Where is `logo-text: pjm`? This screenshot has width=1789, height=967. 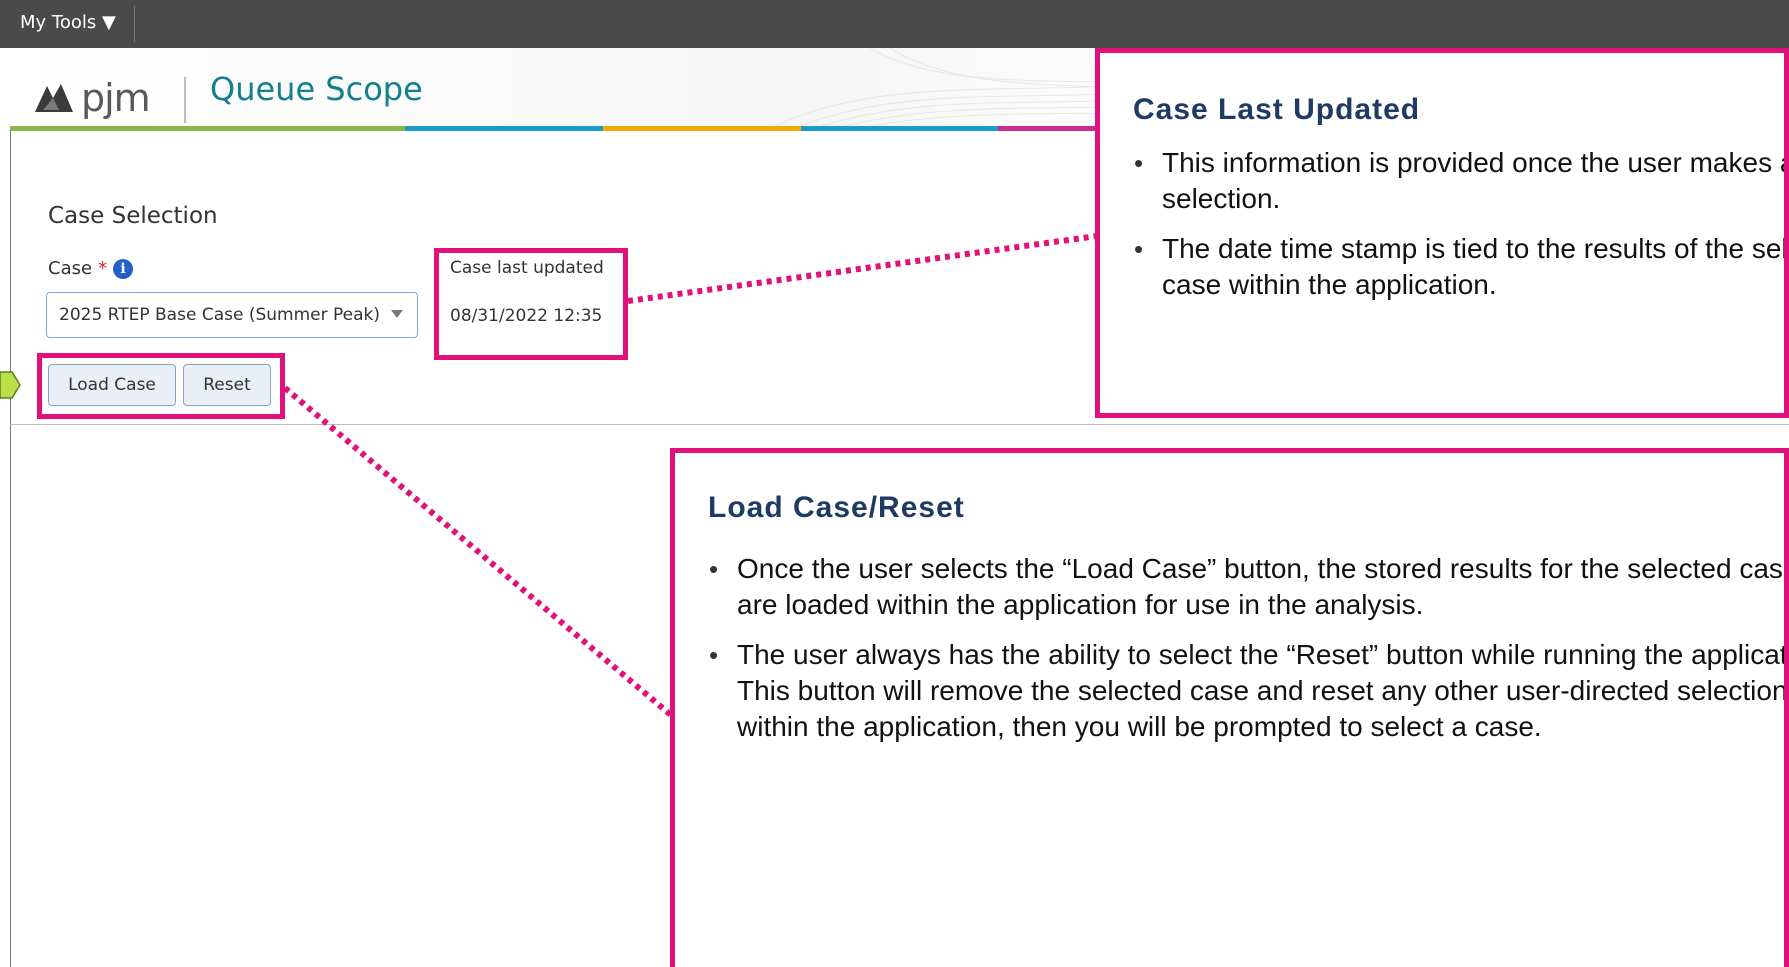 logo-text: pjm is located at coordinates (116, 98).